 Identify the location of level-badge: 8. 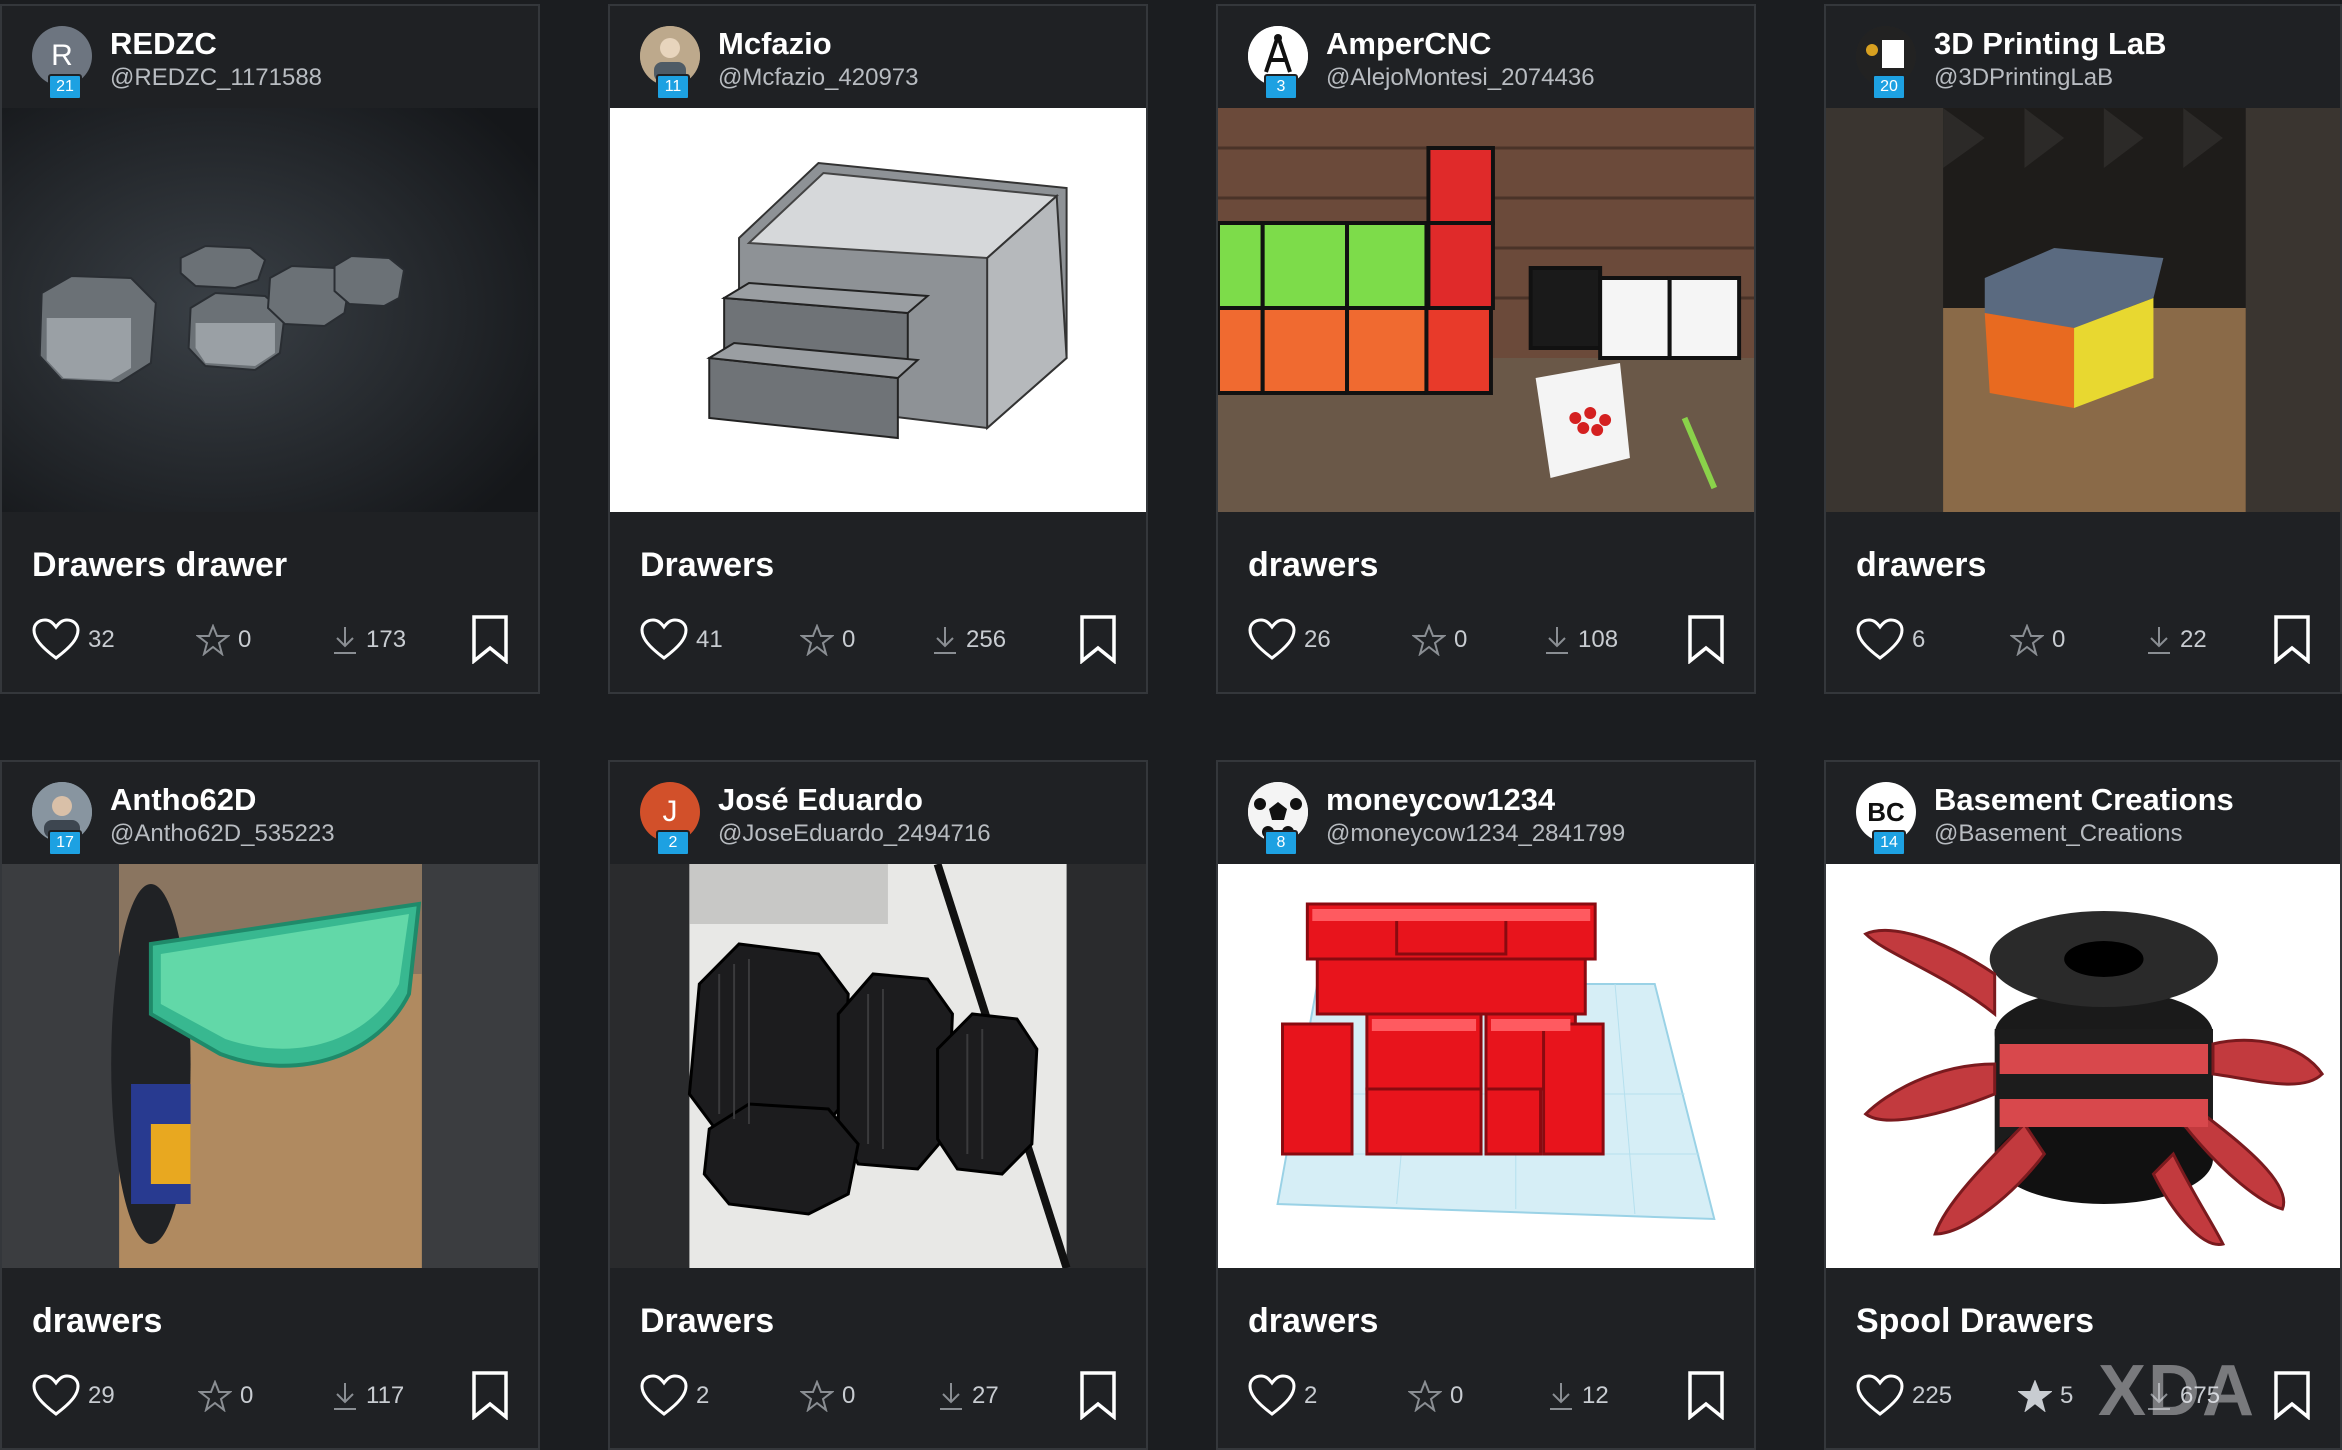
(1281, 843).